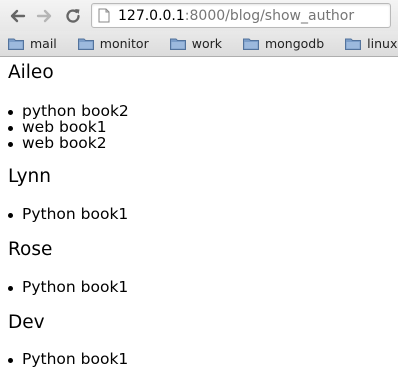 This screenshot has height=390, width=398. I want to click on book-item: web book1, so click(64, 127).